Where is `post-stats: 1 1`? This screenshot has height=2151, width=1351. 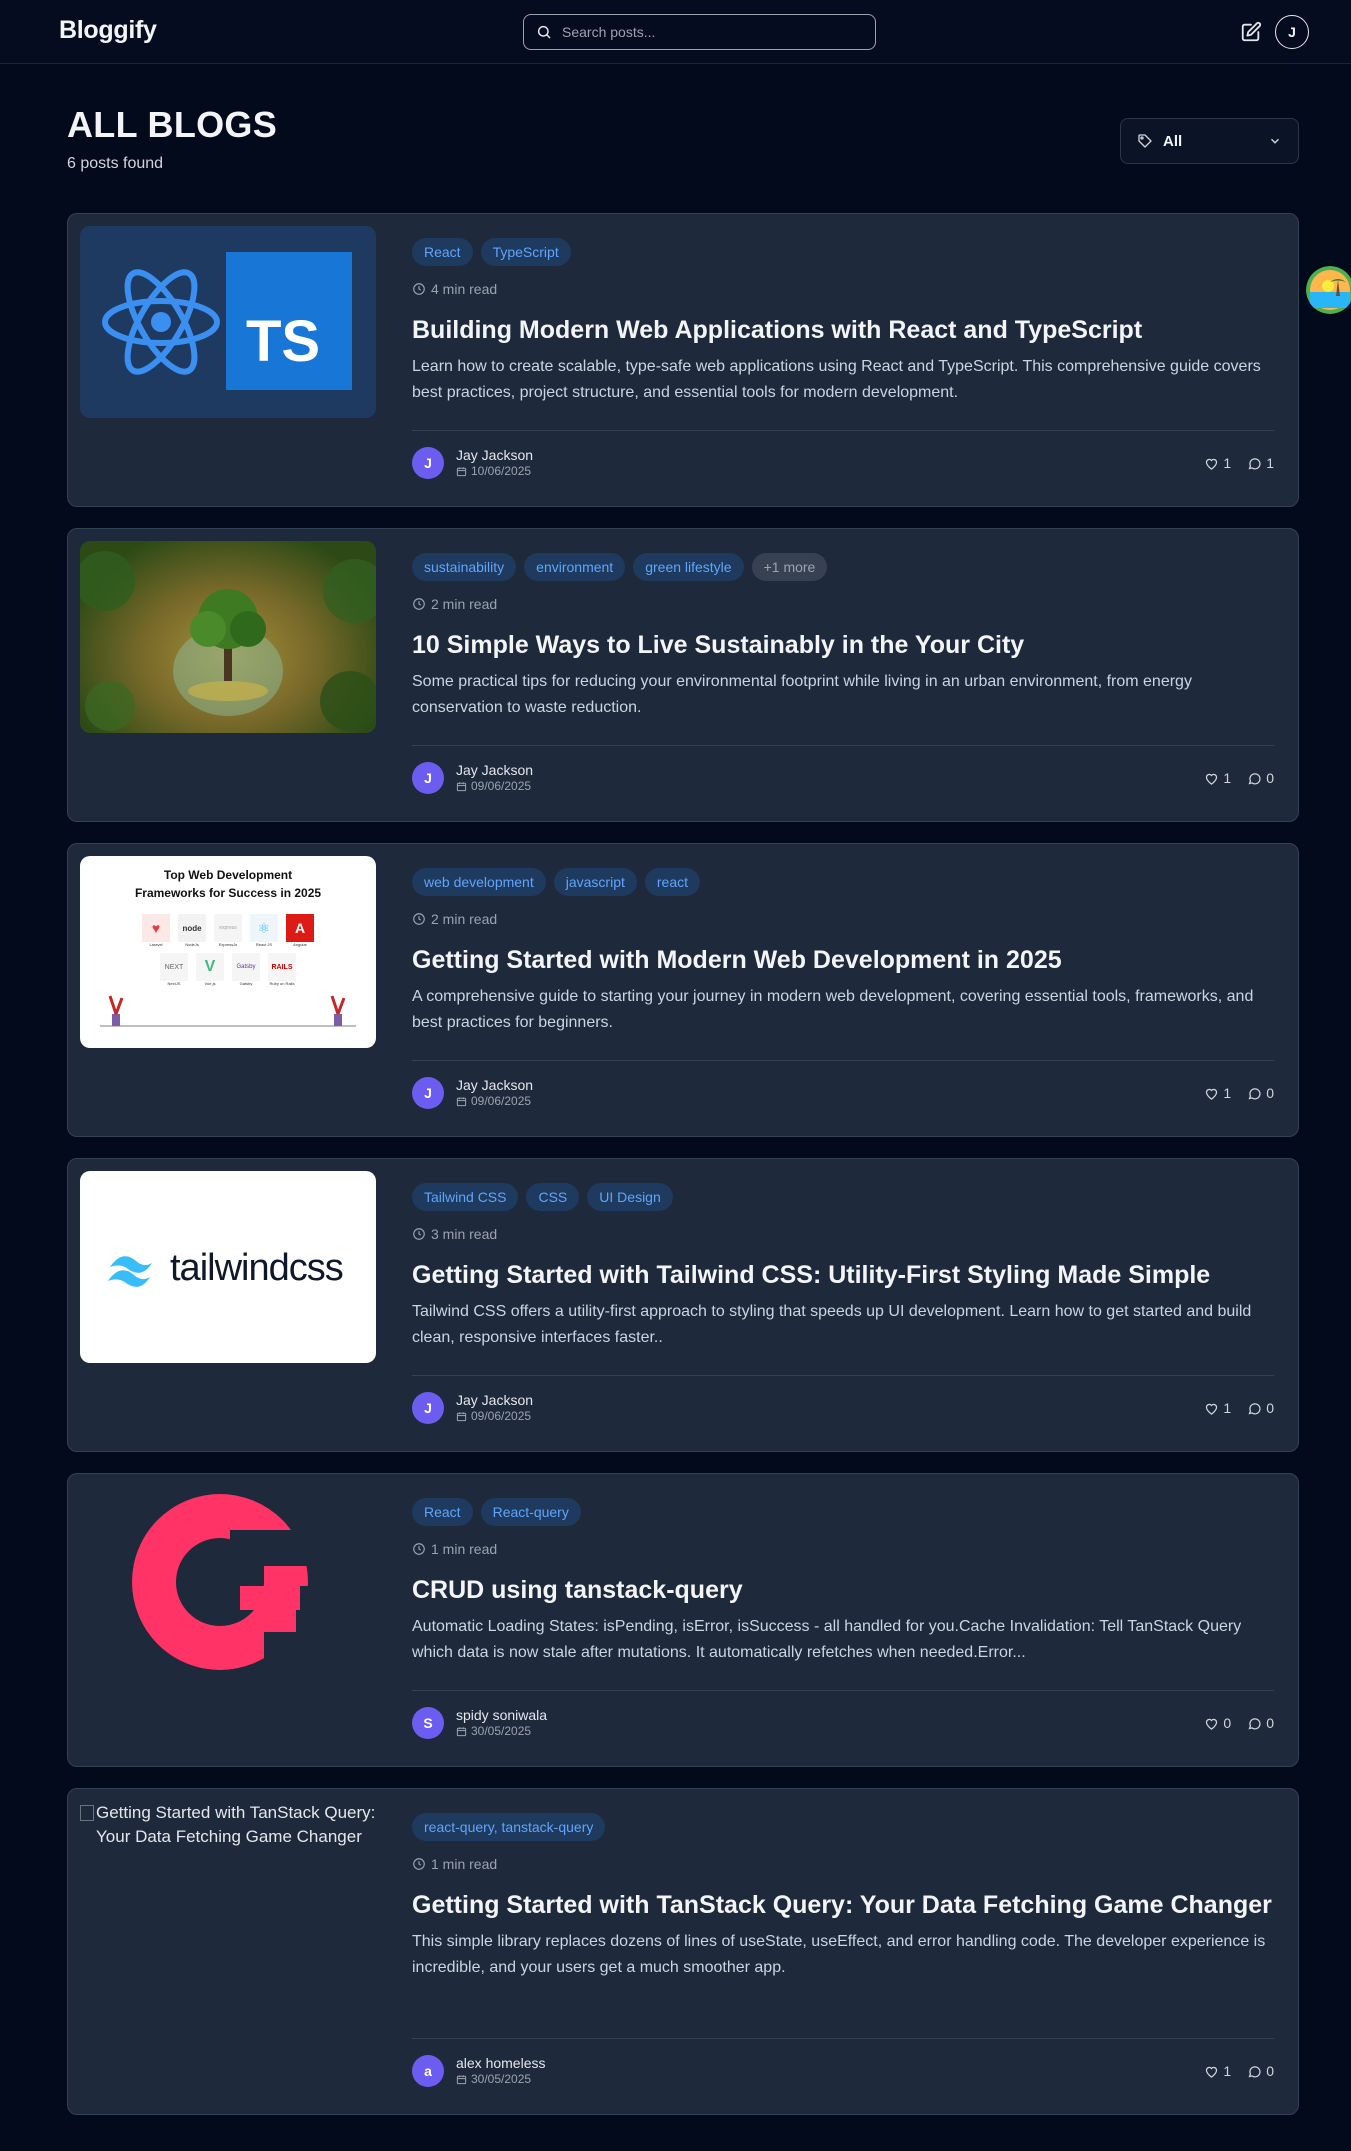 post-stats: 1 1 is located at coordinates (1239, 463).